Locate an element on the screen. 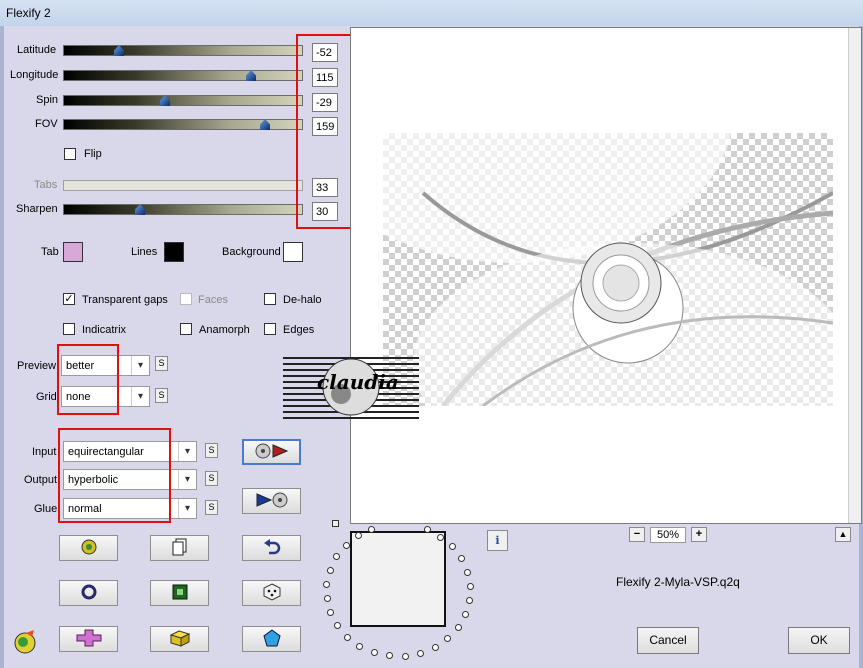  render-from-preview-icon is located at coordinates (272, 501).